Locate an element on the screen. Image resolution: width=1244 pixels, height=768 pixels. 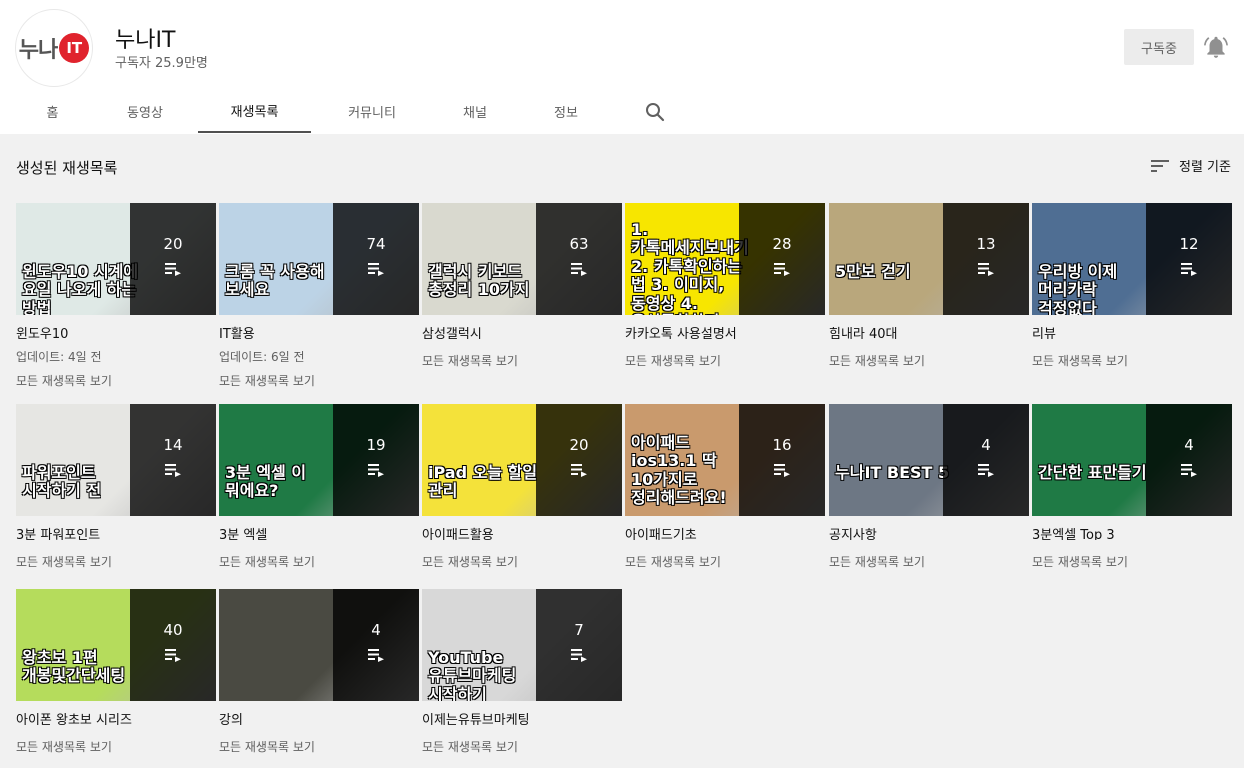
playlist-title: 힘내라 40대 is located at coordinates (929, 331).